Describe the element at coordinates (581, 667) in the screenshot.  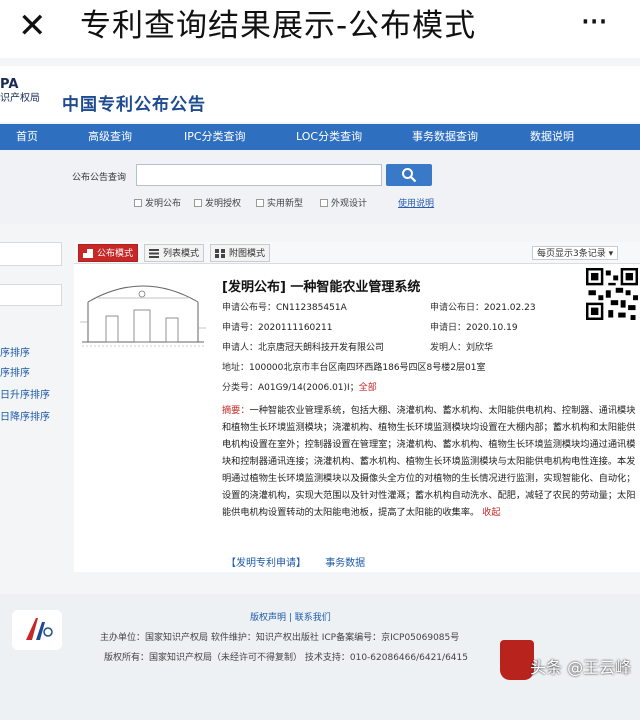
I see `watermark-text: 头条 @王云峰` at that location.